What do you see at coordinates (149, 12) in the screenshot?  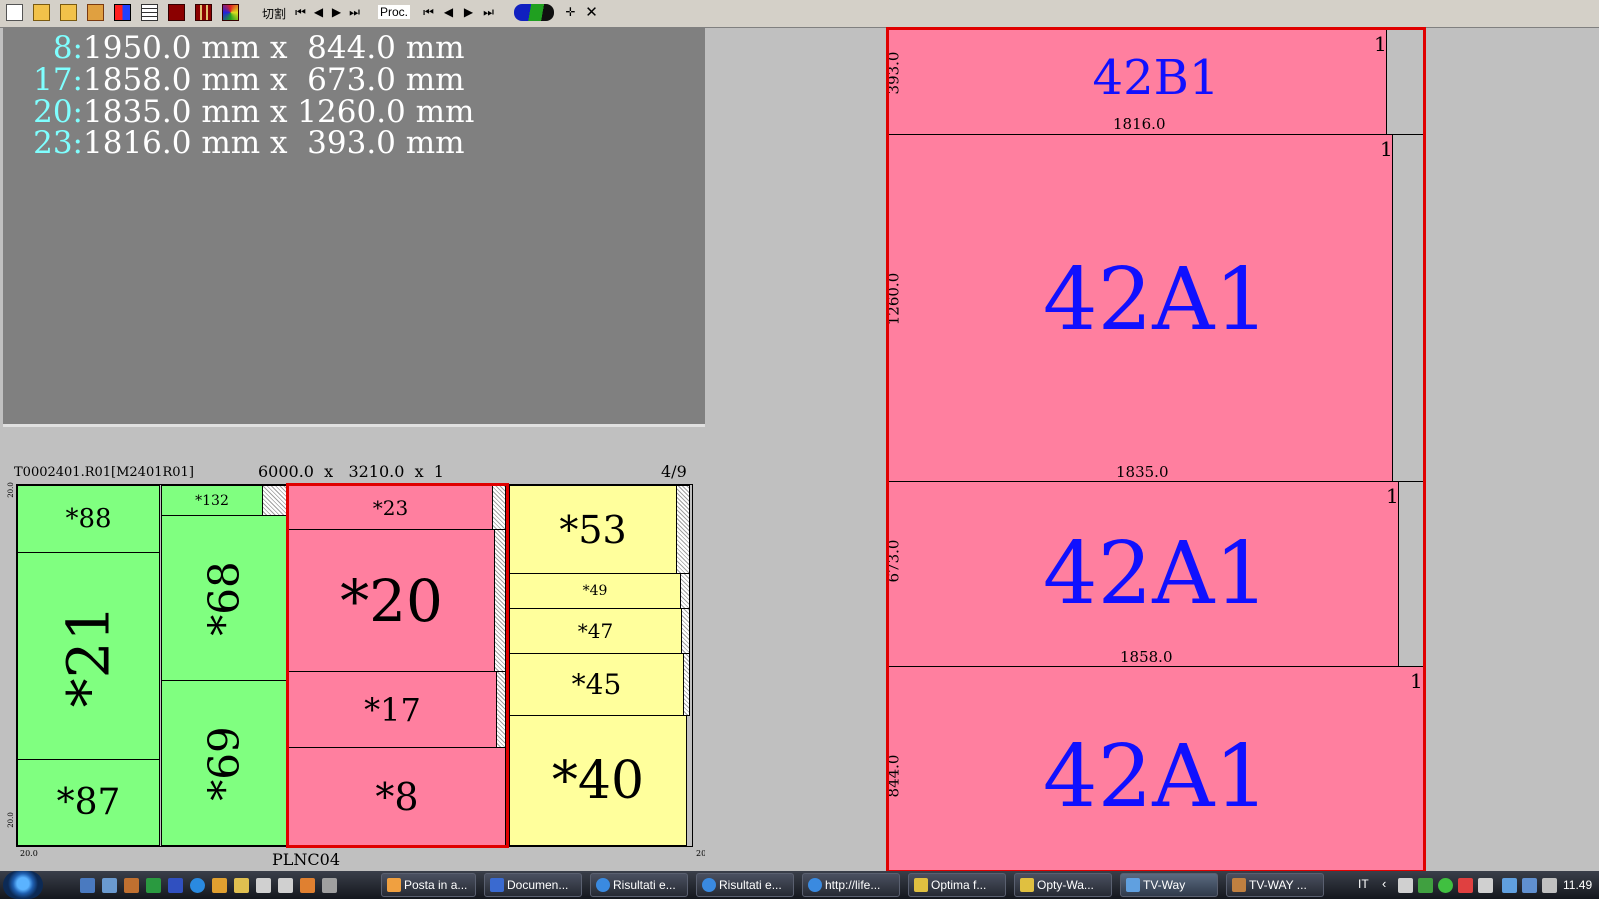 I see `list-icon` at bounding box center [149, 12].